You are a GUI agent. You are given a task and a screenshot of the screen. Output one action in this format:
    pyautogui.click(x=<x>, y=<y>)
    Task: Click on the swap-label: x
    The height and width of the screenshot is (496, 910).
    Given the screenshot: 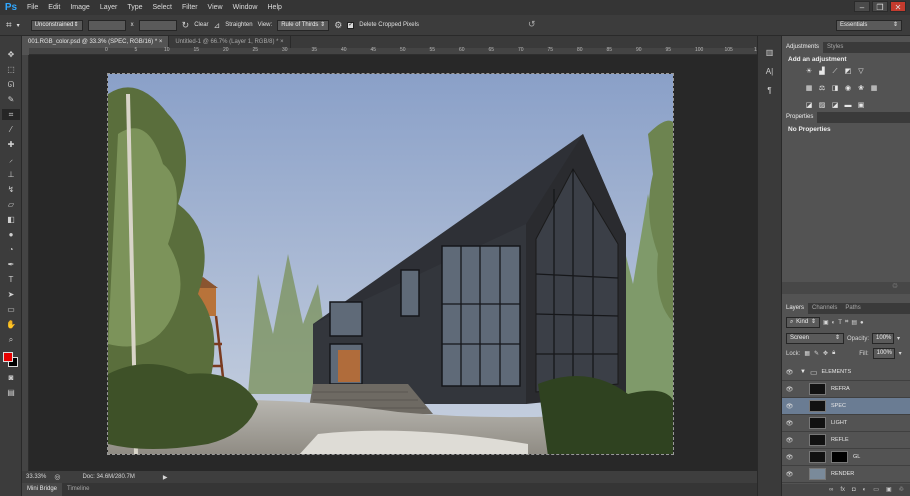 What is the action you would take?
    pyautogui.click(x=132, y=25)
    